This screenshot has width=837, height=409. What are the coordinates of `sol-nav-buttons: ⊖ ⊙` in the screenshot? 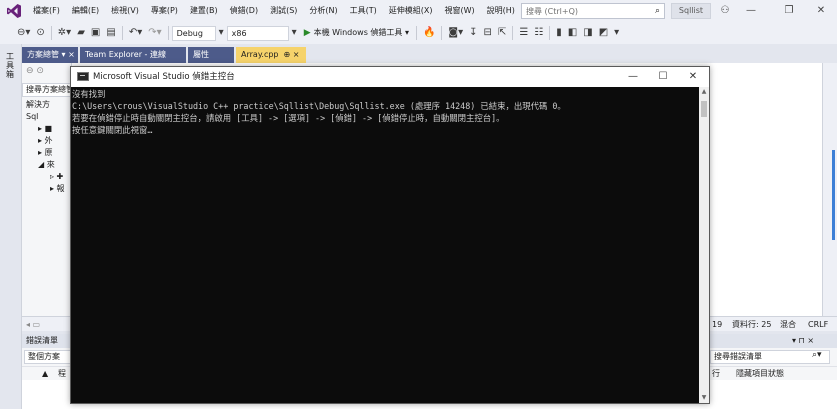 It's located at (35, 71).